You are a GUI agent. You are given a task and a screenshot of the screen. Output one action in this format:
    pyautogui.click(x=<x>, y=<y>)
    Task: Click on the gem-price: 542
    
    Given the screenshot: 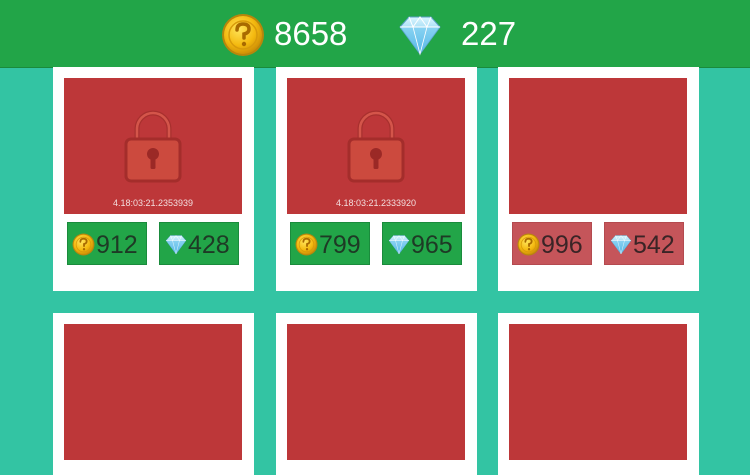 What is the action you would take?
    pyautogui.click(x=654, y=245)
    